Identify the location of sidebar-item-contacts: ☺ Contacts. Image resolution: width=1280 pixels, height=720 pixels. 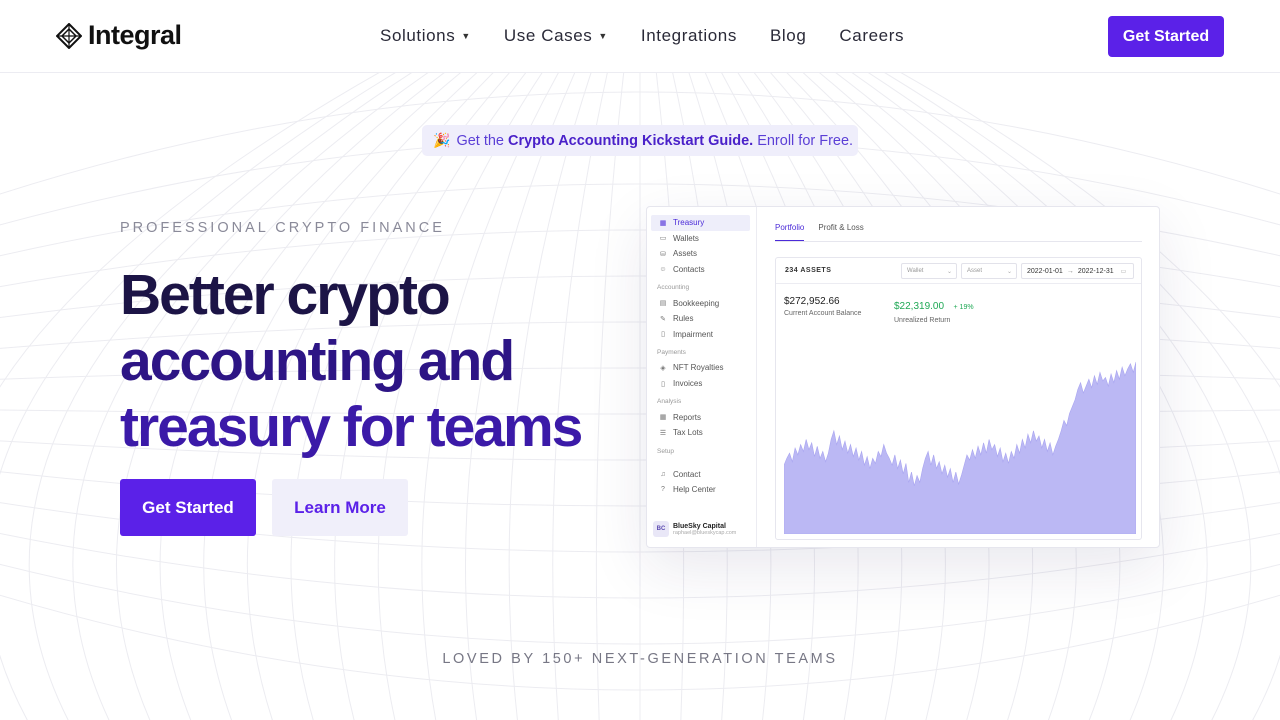
(701, 270).